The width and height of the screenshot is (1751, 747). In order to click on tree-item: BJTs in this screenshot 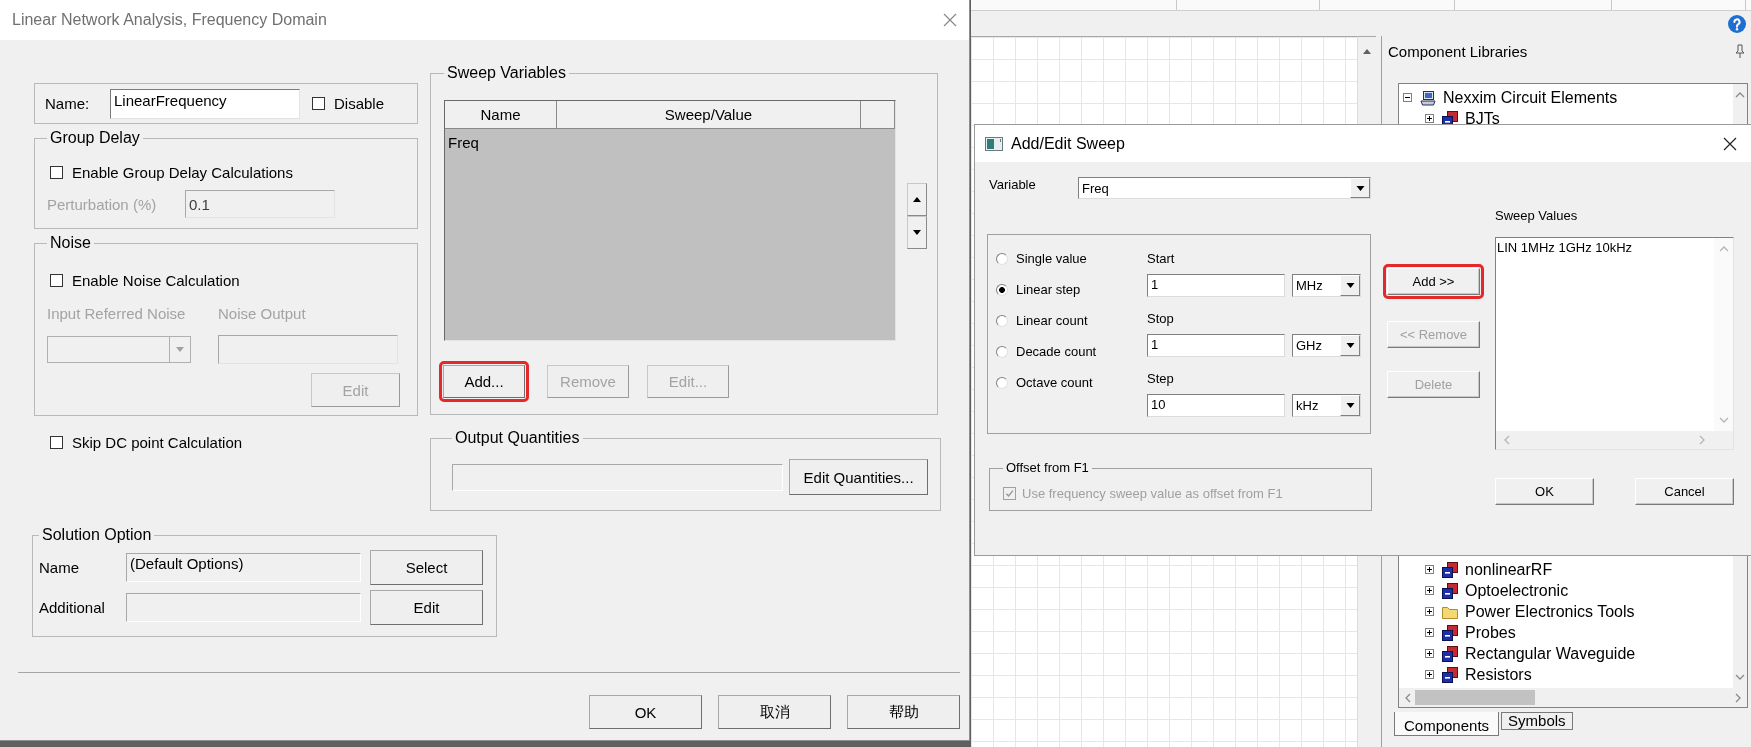, I will do `click(1482, 118)`.